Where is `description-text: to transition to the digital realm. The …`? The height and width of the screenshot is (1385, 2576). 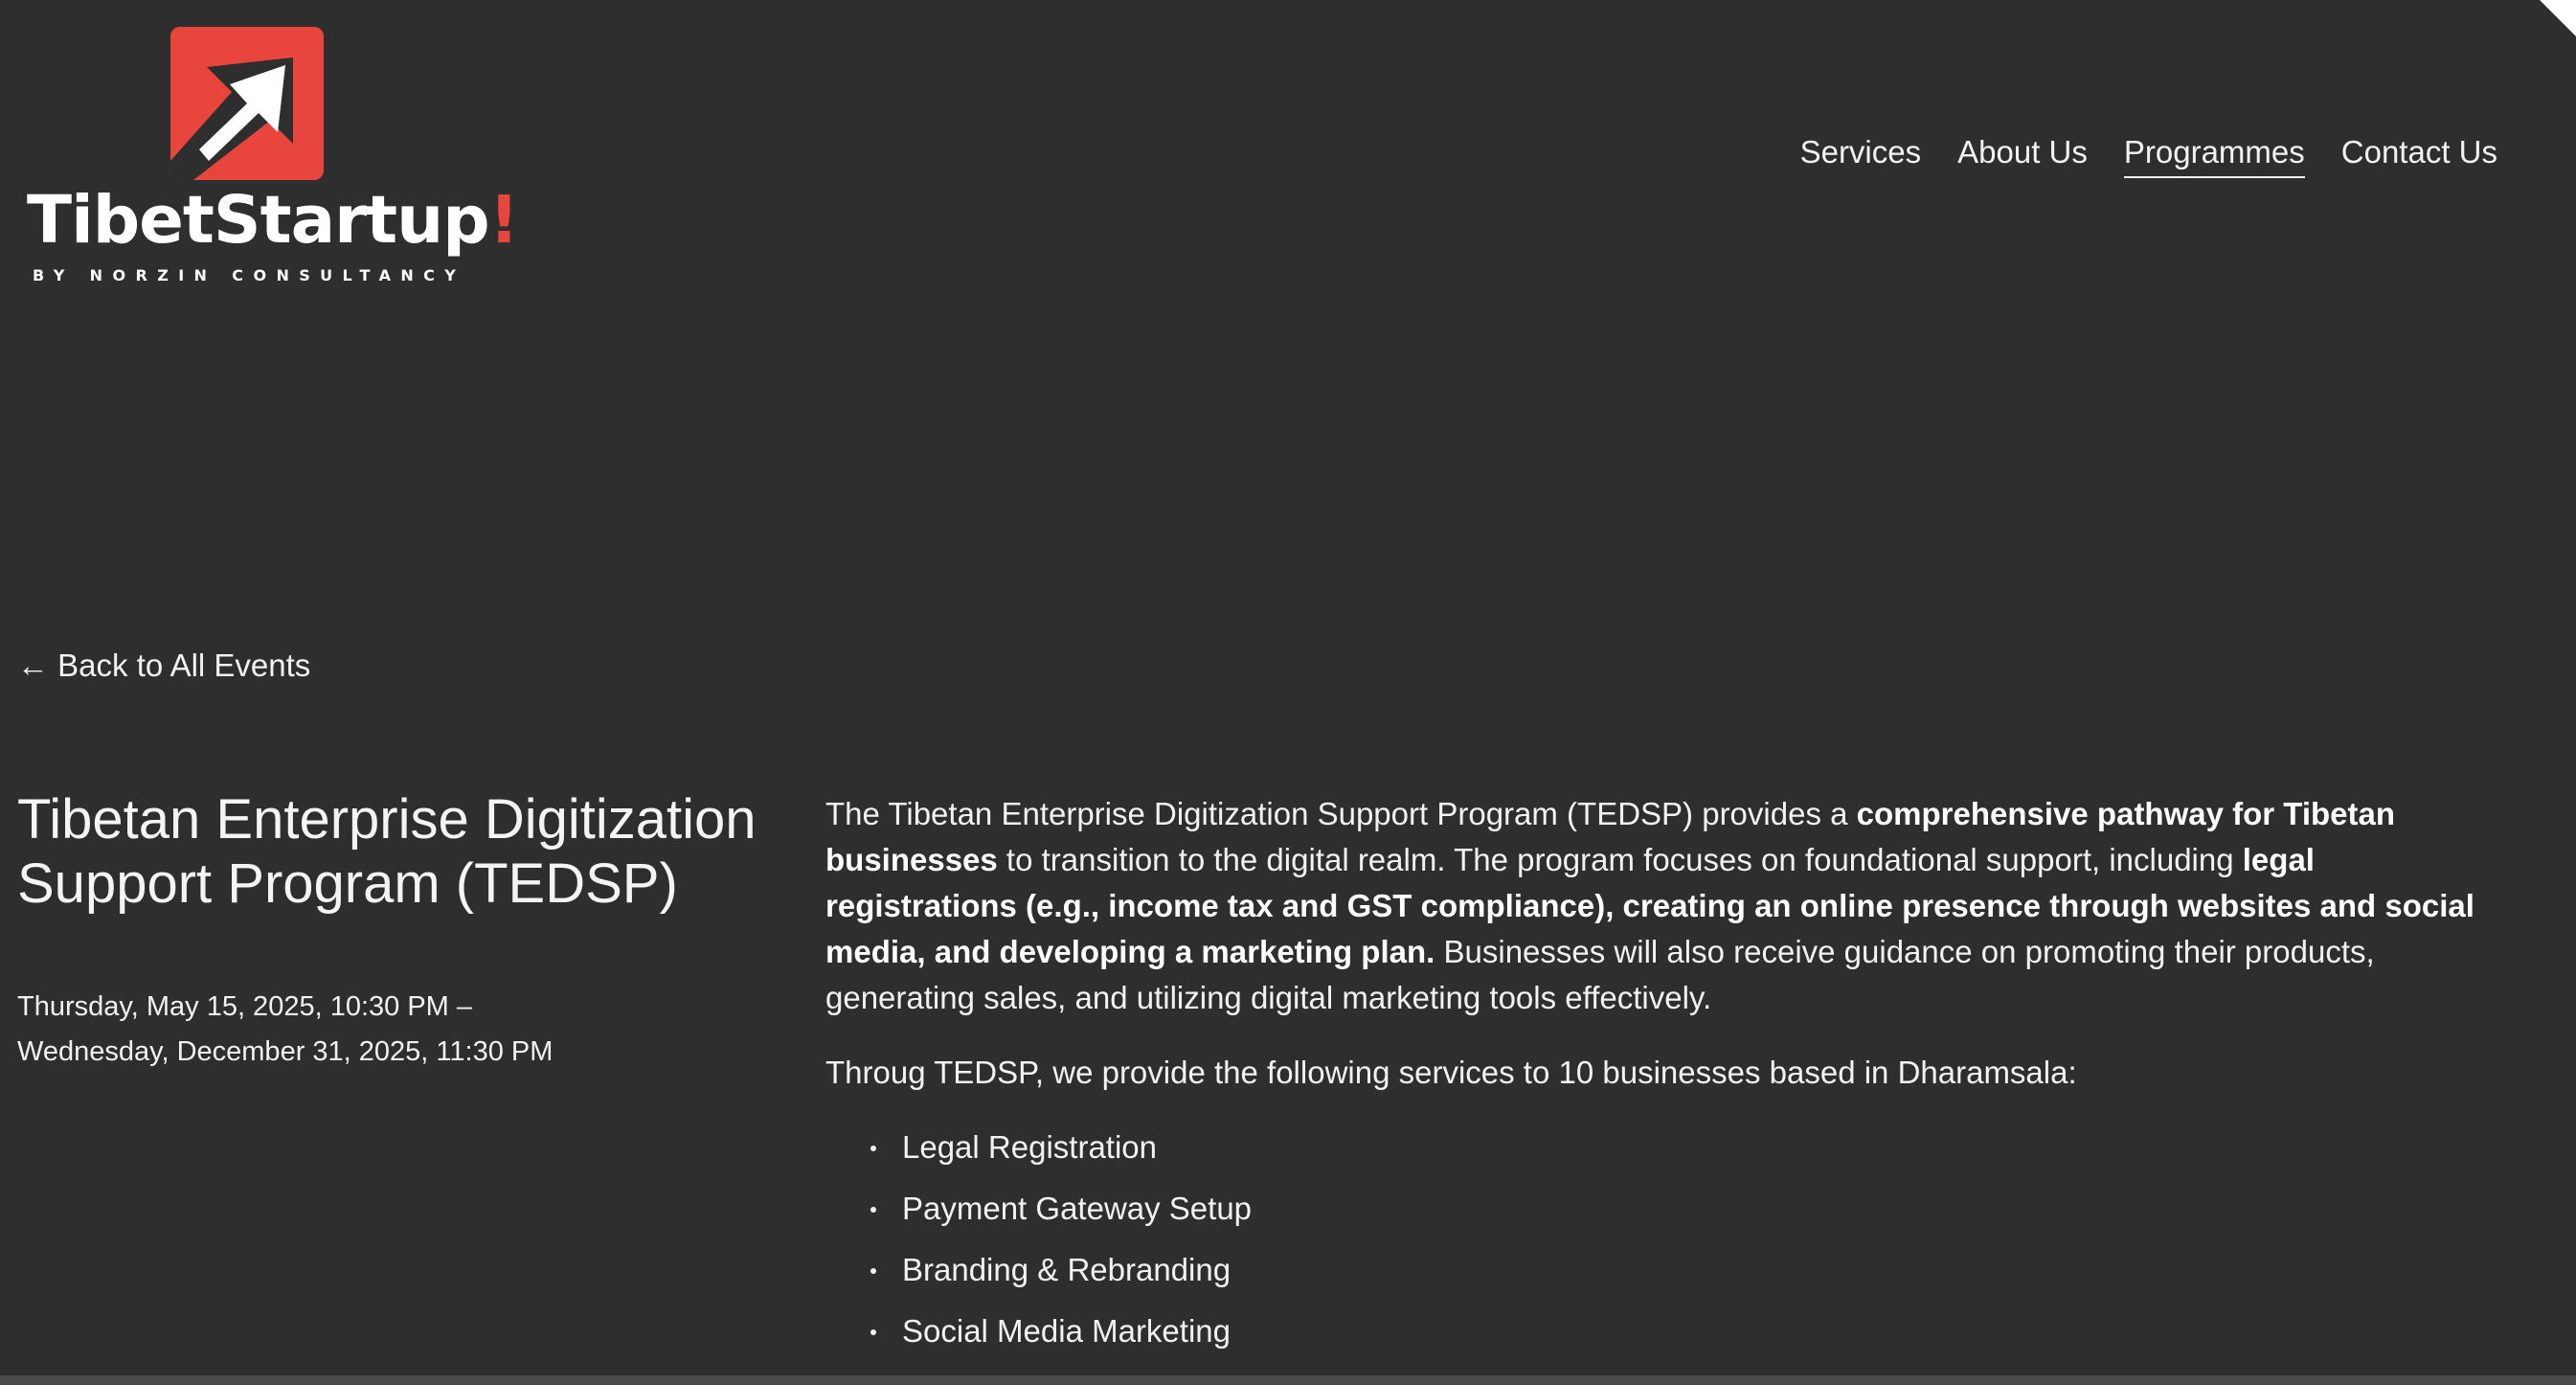
description-text: to transition to the digital realm. The … is located at coordinates (1620, 859).